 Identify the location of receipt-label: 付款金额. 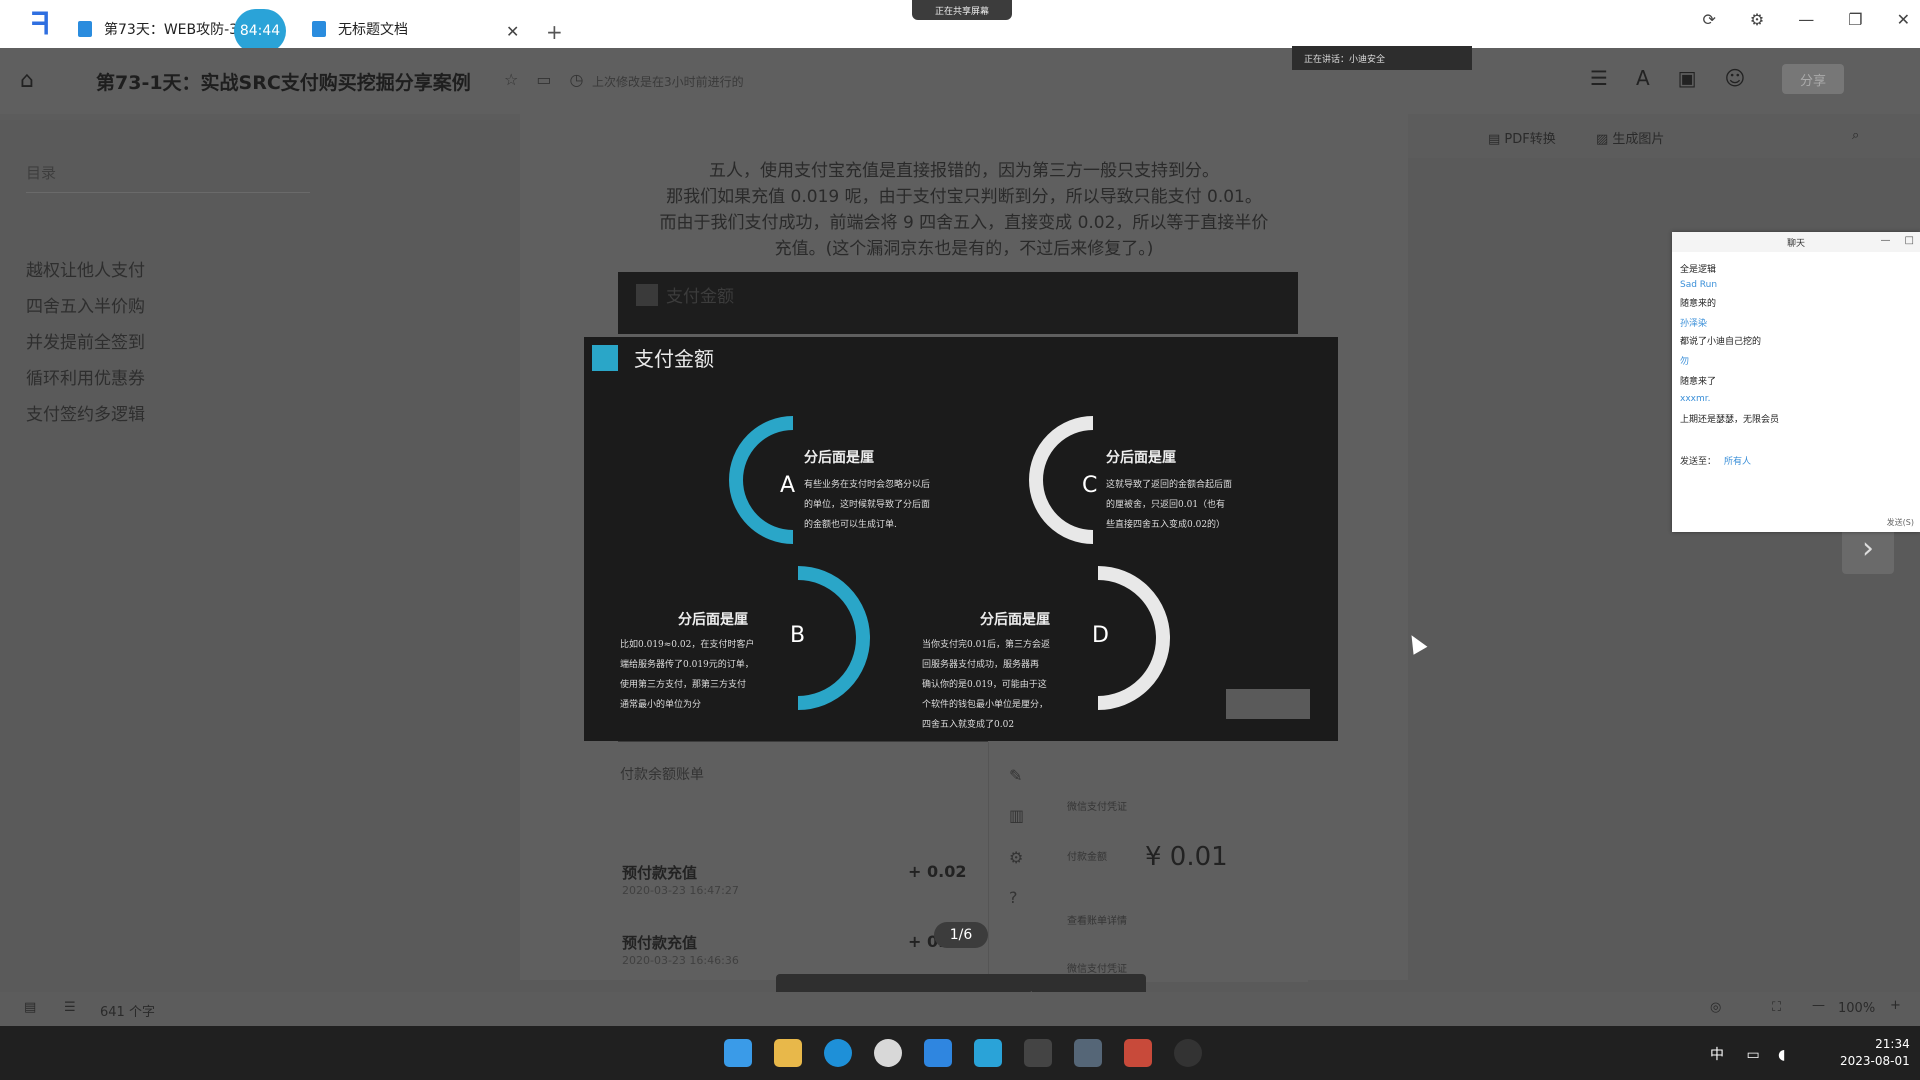
(1087, 857).